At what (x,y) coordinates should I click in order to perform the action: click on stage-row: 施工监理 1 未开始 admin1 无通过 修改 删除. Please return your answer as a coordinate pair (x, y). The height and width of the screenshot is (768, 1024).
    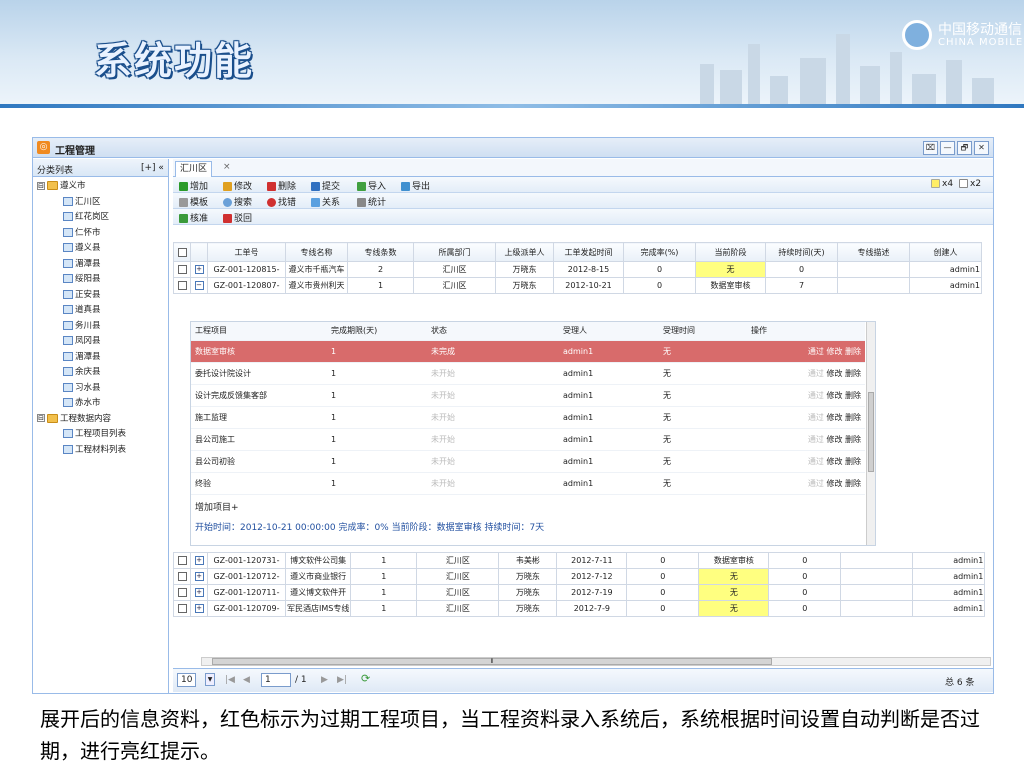
    Looking at the image, I should click on (528, 417).